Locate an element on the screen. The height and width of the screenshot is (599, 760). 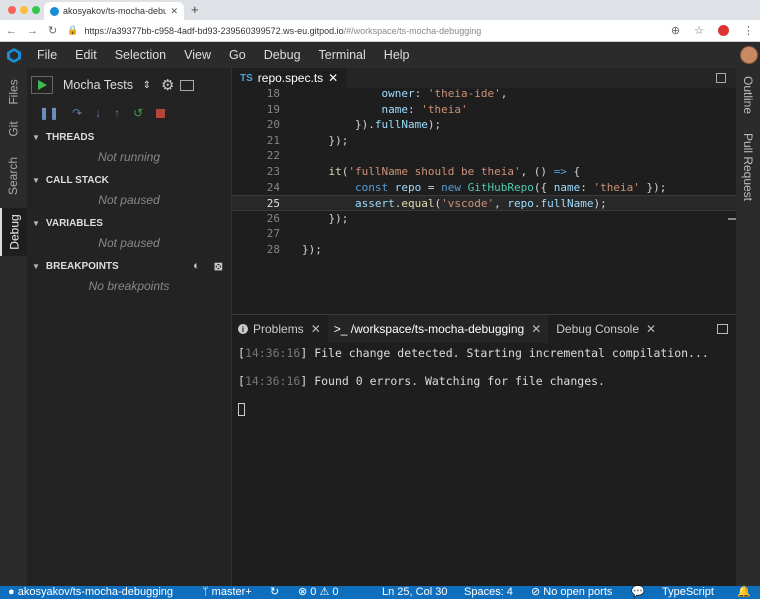
activity-debug: Debug is located at coordinates (13, 232).